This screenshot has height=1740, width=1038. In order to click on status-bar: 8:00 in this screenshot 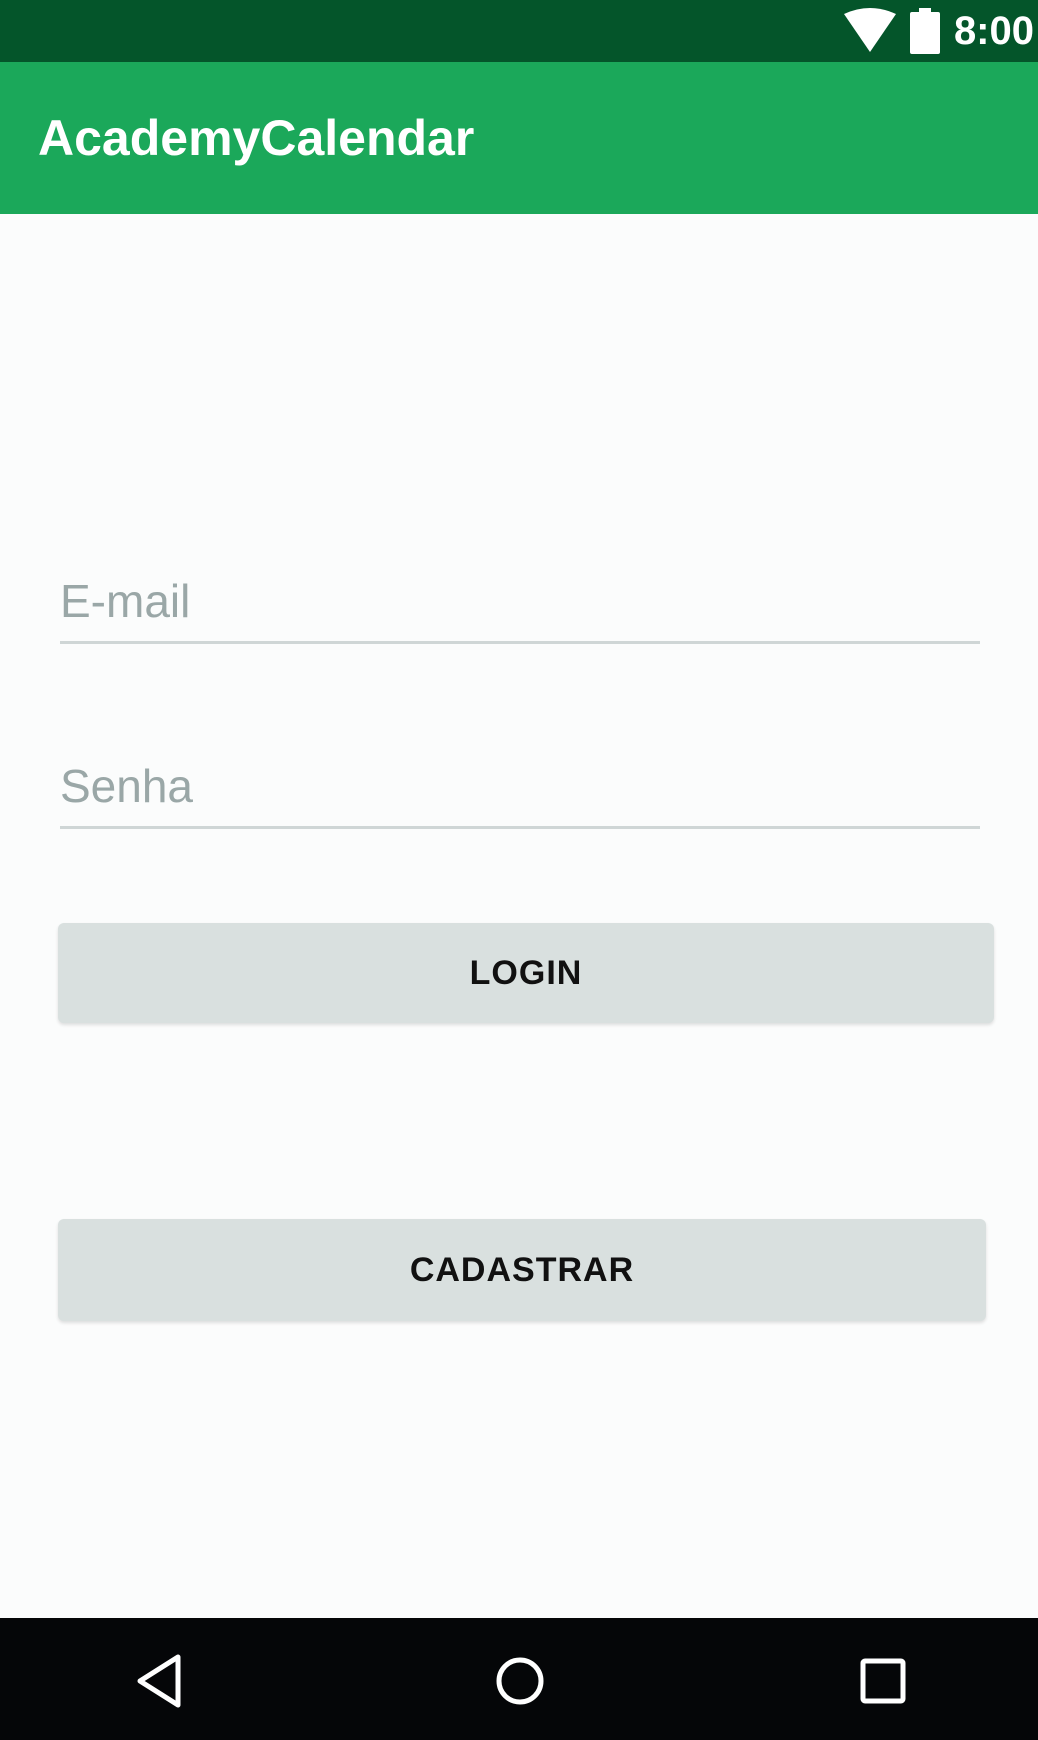, I will do `click(519, 31)`.